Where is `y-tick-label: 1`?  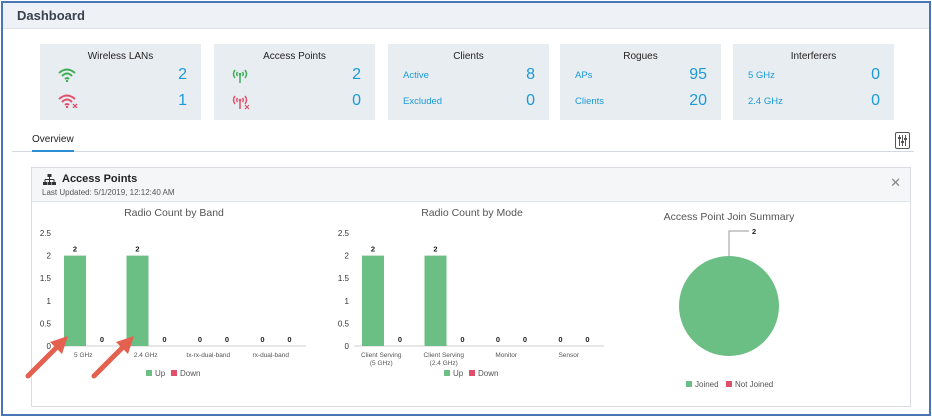 y-tick-label: 1 is located at coordinates (347, 301).